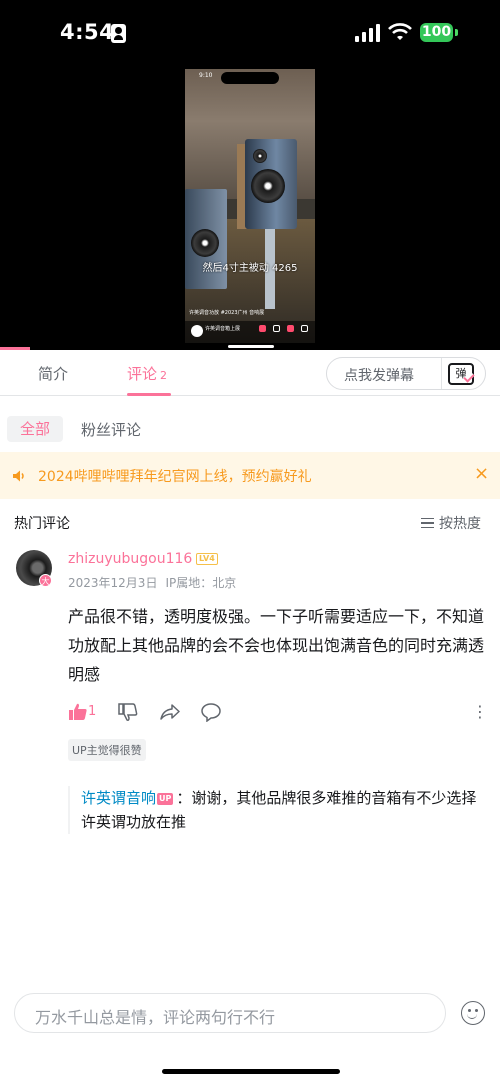  I want to click on share-icon, so click(170, 712).